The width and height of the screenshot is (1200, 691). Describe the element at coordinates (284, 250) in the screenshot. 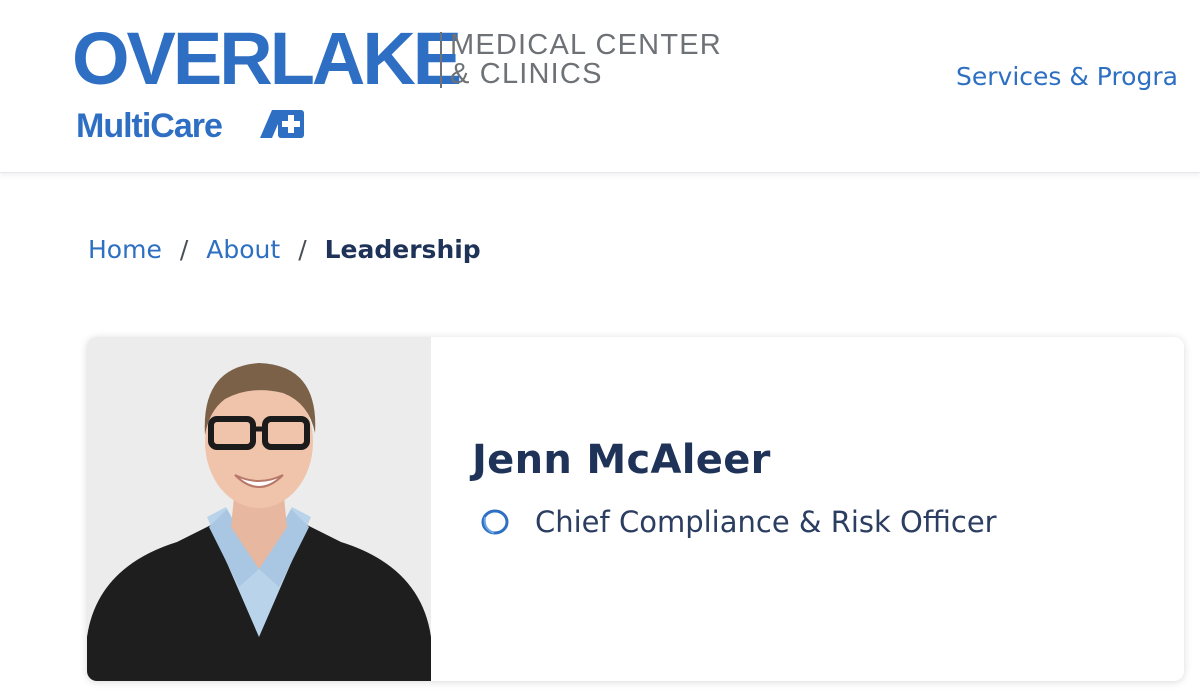

I see `breadcrumb: Home / About / Leadership` at that location.